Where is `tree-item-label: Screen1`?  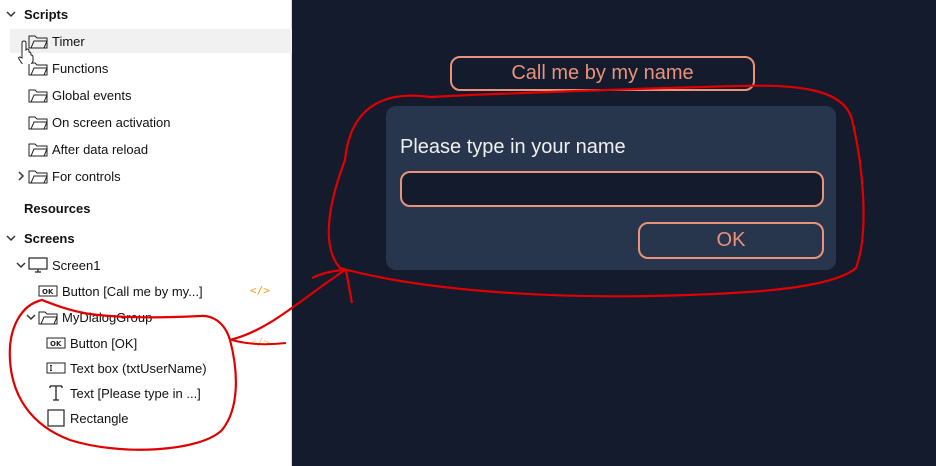 tree-item-label: Screen1 is located at coordinates (76, 265).